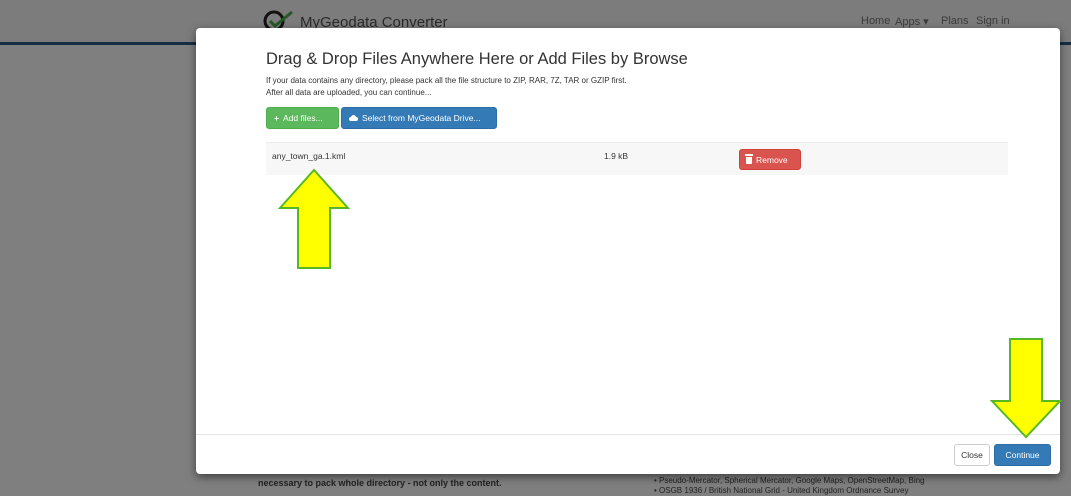  What do you see at coordinates (972, 455) in the screenshot?
I see `close-button: Close` at bounding box center [972, 455].